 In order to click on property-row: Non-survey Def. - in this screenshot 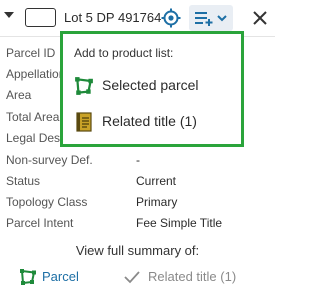, I will do `click(141, 160)`.